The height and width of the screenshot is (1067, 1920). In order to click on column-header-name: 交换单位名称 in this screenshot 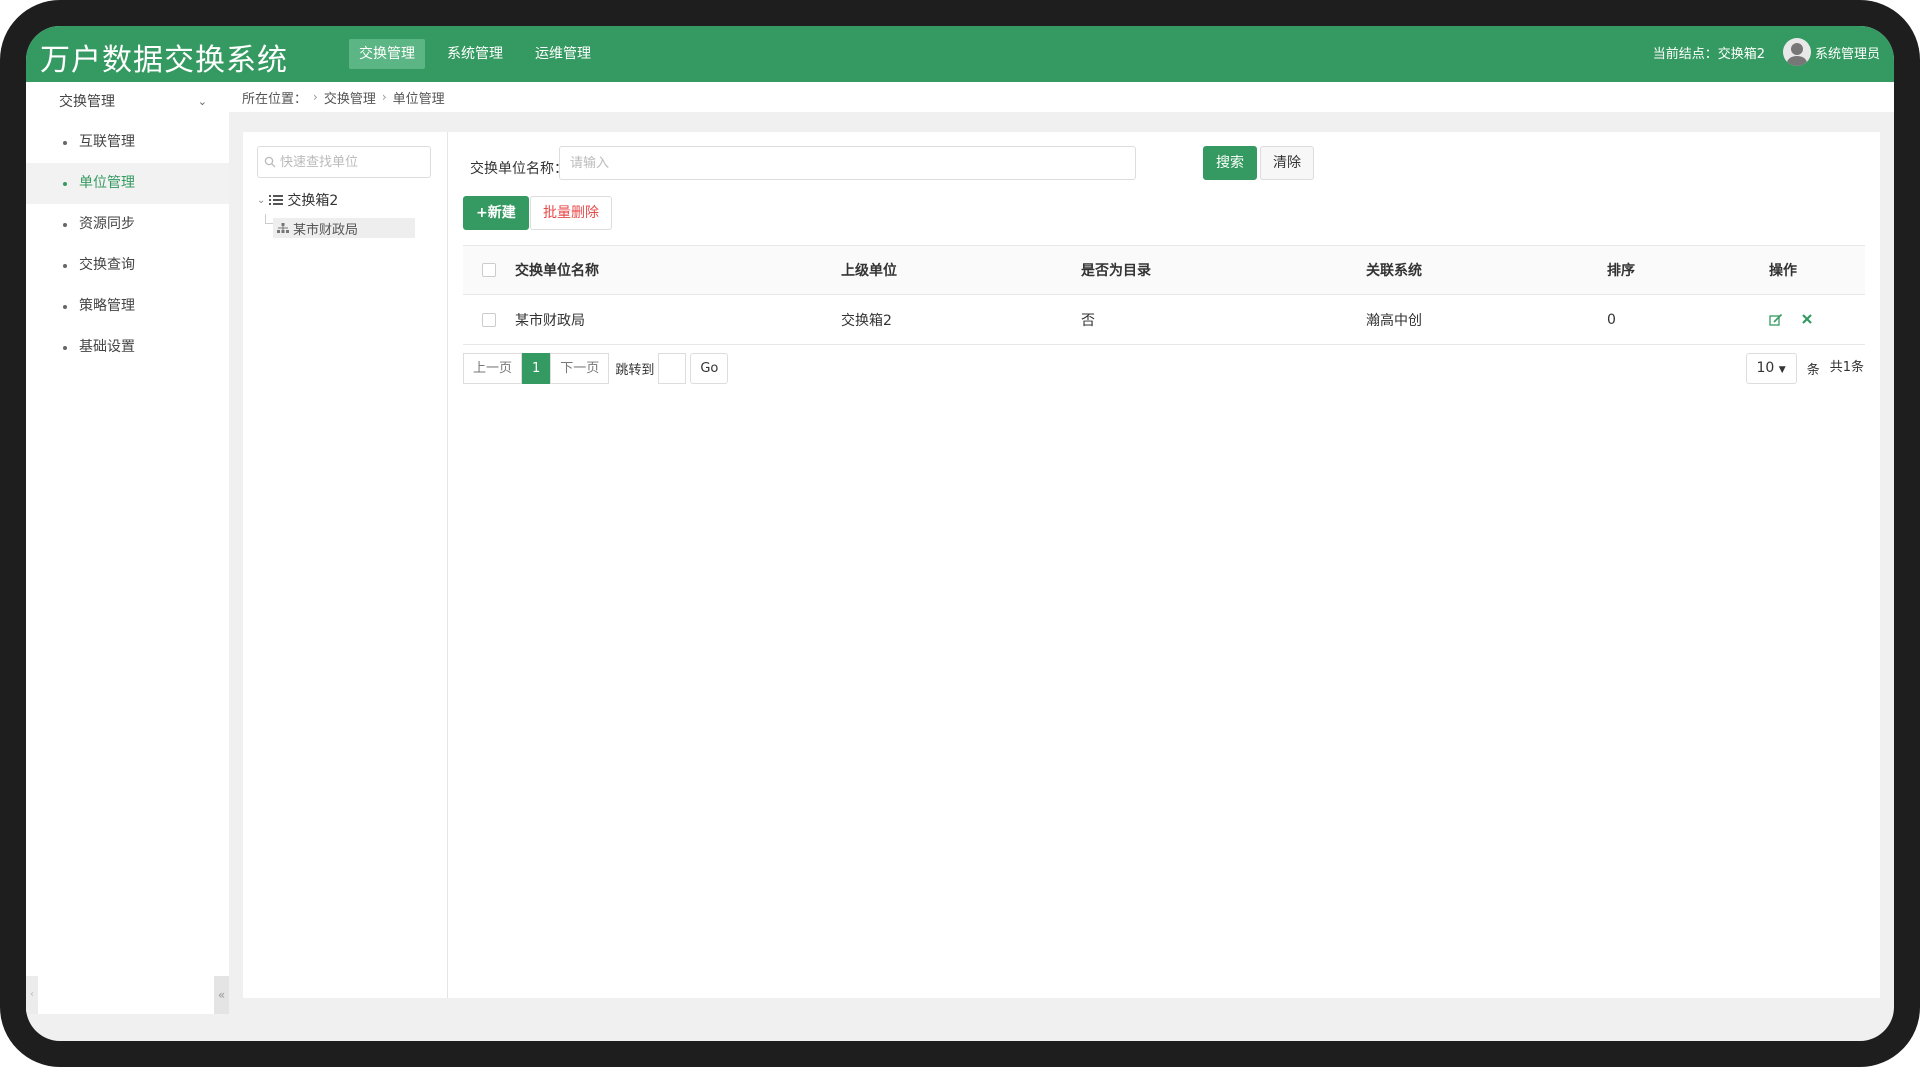, I will do `click(557, 271)`.